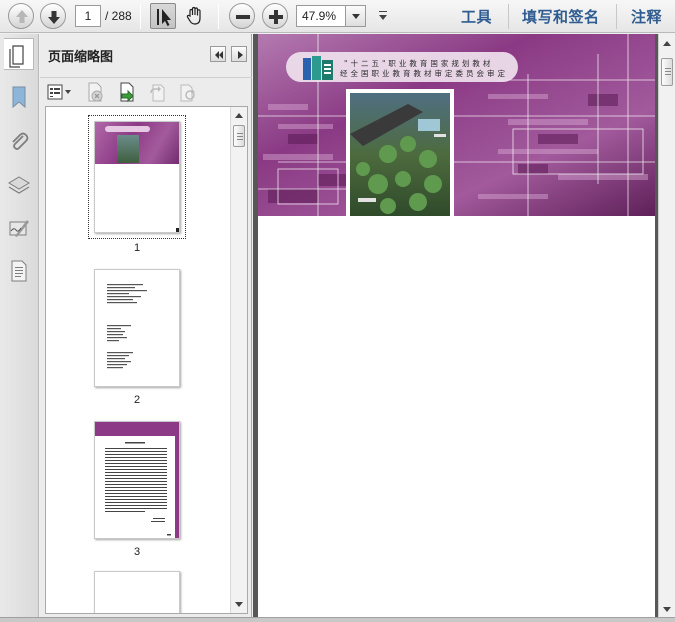 The height and width of the screenshot is (622, 675). What do you see at coordinates (88, 16) in the screenshot?
I see `page-number-input: 1` at bounding box center [88, 16].